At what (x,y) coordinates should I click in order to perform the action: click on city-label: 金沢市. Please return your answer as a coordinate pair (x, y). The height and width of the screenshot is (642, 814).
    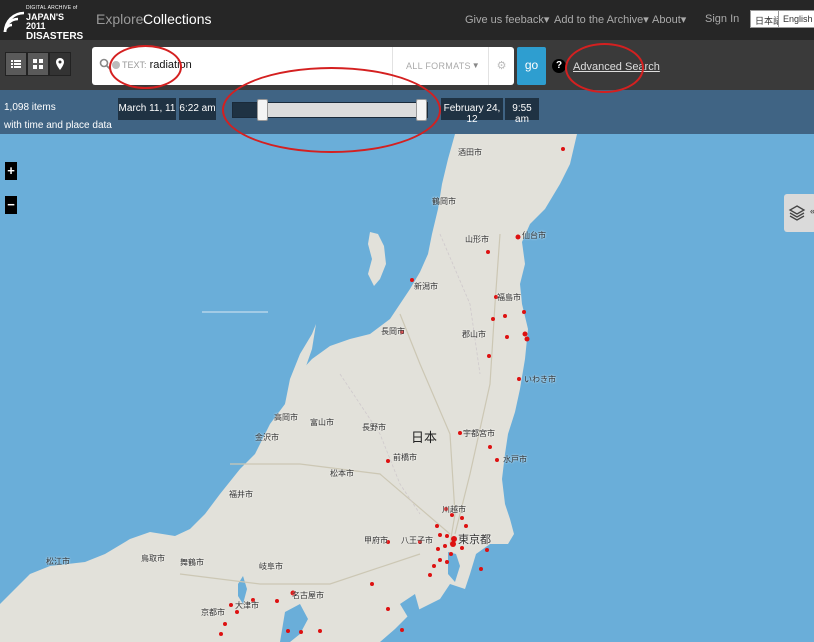
    Looking at the image, I should click on (267, 437).